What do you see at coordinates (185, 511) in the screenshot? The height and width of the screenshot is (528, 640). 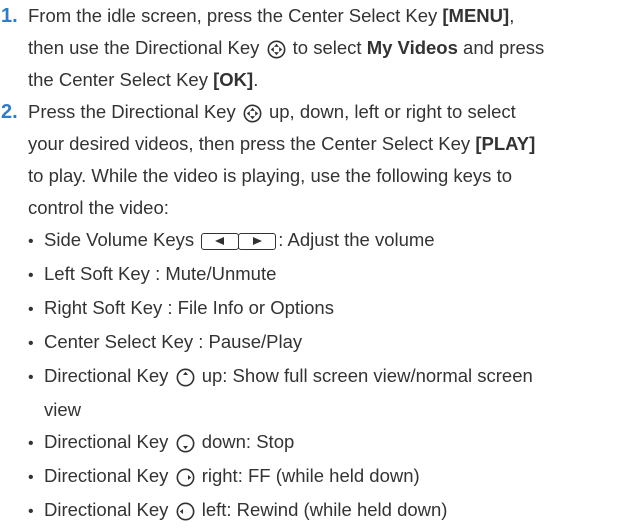 I see `directional-left-icon` at bounding box center [185, 511].